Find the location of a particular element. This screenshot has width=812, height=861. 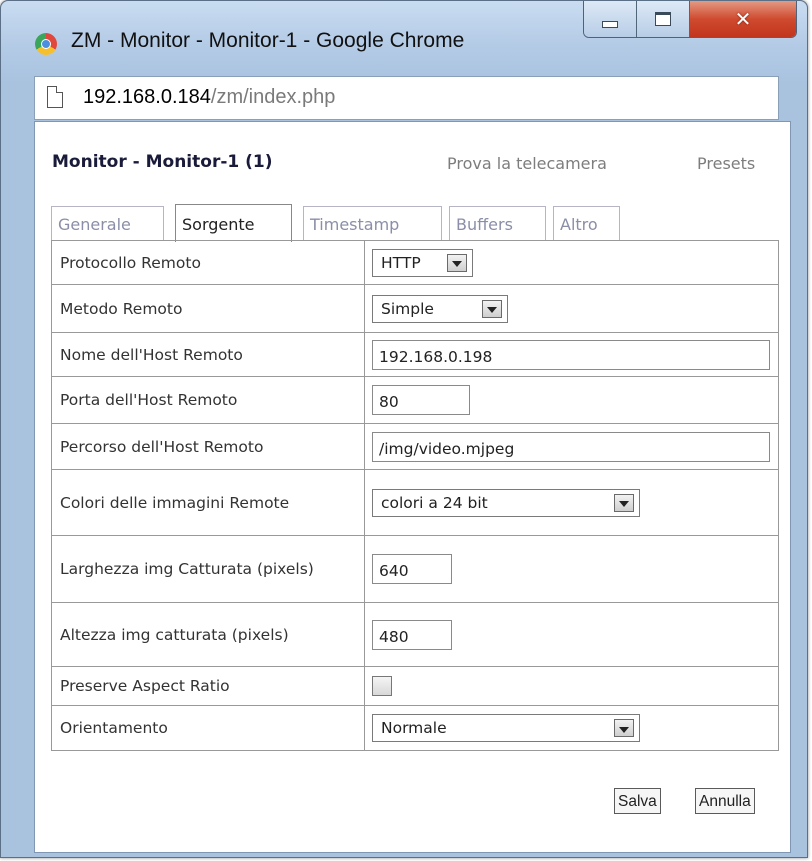

protocol-label: Protocollo Remoto is located at coordinates (208, 262).